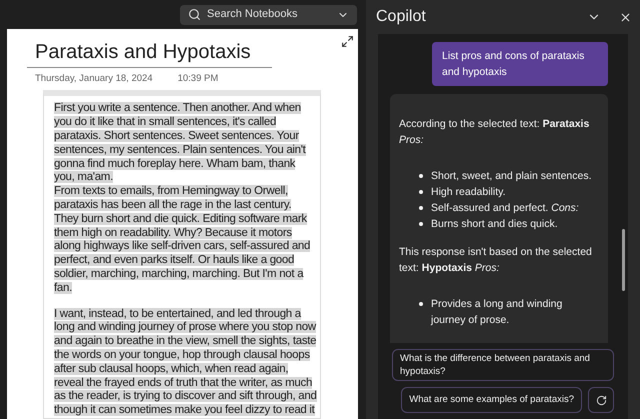 This screenshot has width=640, height=419. What do you see at coordinates (401, 17) in the screenshot?
I see `panel-title: Copilot` at bounding box center [401, 17].